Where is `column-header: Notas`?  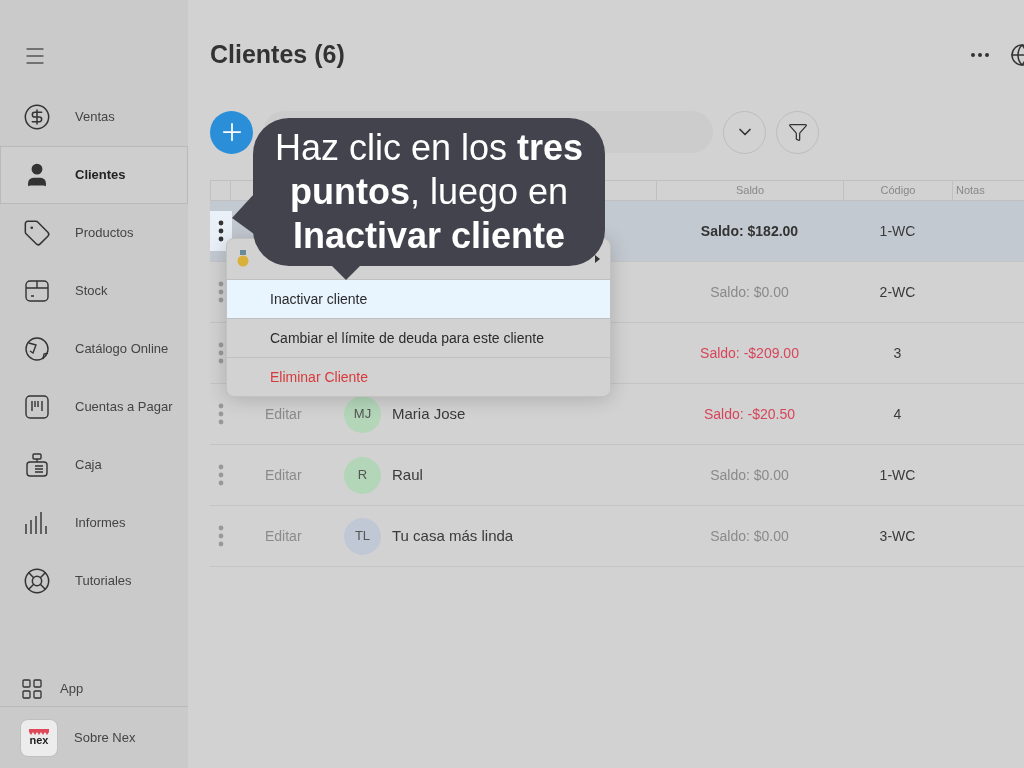 column-header: Notas is located at coordinates (988, 190).